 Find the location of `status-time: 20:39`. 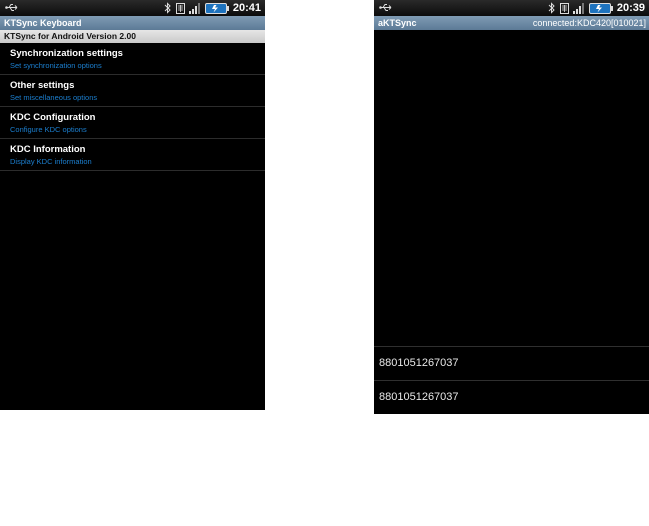

status-time: 20:39 is located at coordinates (630, 8).